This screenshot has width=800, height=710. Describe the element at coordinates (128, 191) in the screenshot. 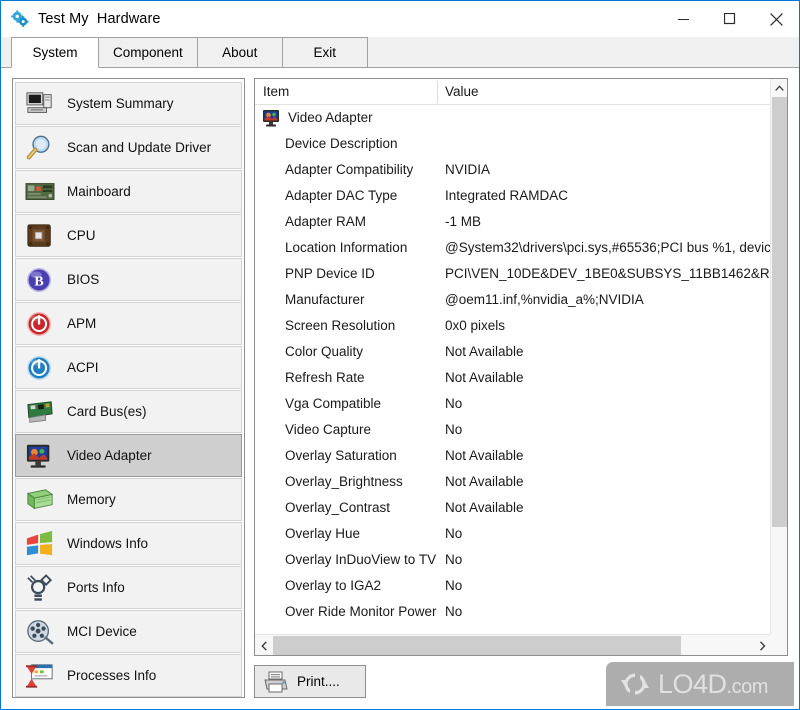

I see `sidebar-item-mainboard: Mainboard` at that location.